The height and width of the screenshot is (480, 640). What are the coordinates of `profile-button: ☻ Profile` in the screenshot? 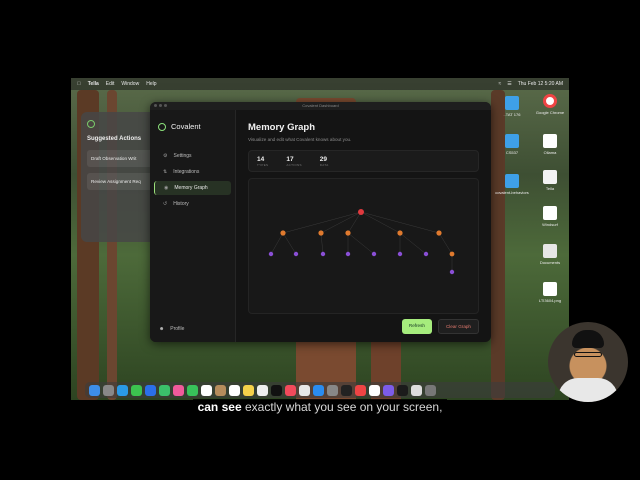 It's located at (171, 329).